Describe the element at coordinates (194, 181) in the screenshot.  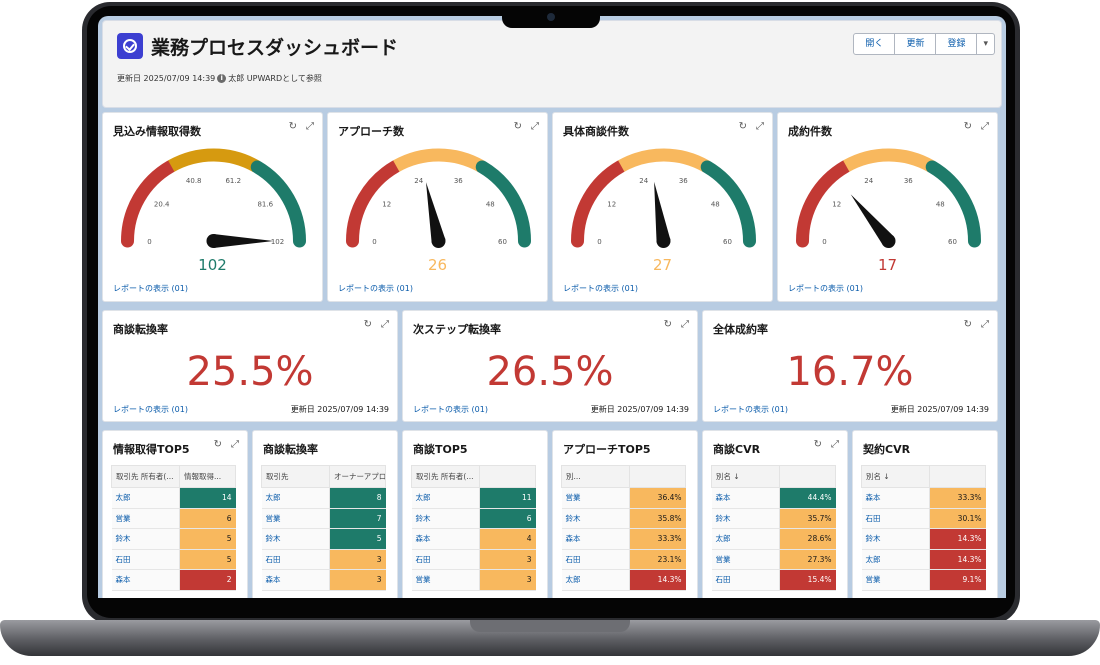
I see `gauge-tick-label: 40.8` at that location.